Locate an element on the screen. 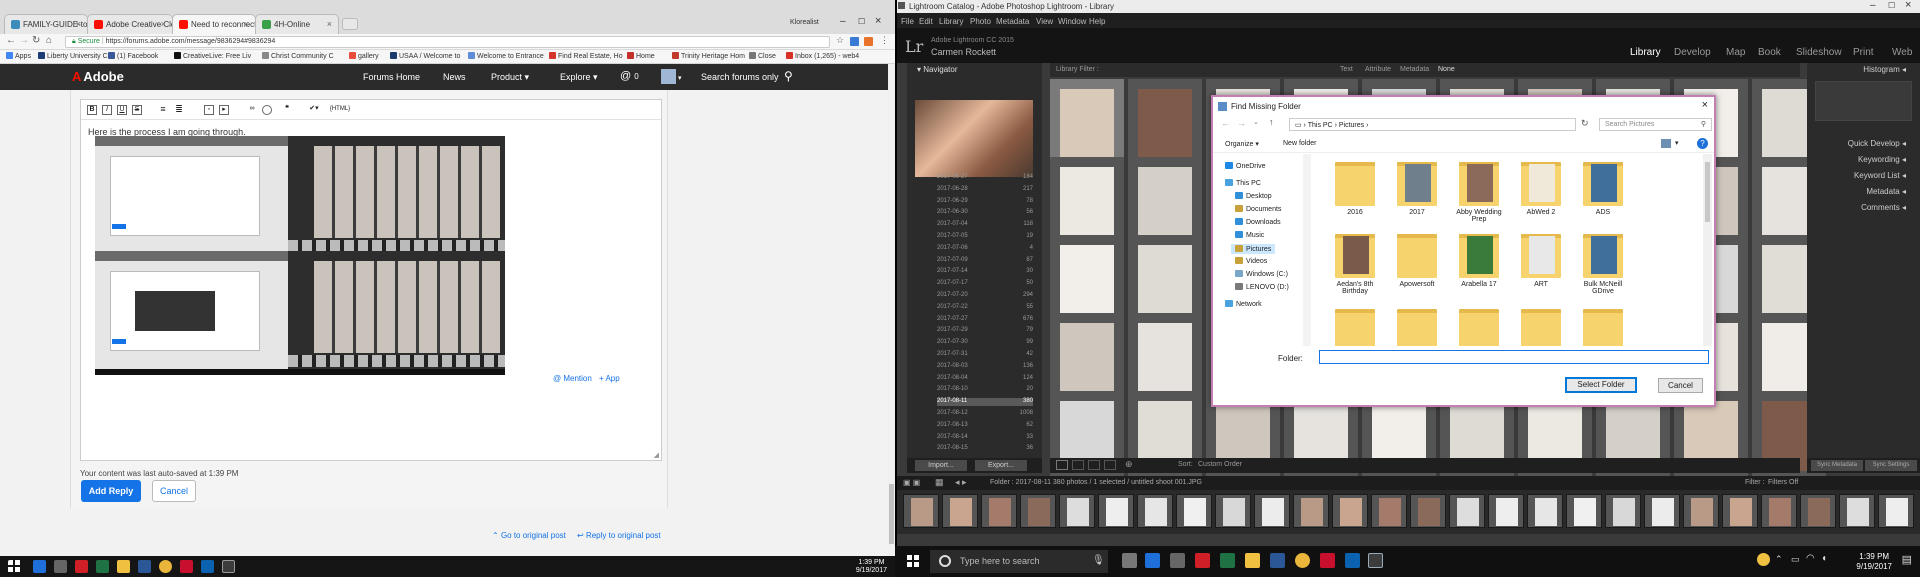  folder-row: 2017-08-10 20 is located at coordinates (985, 390).